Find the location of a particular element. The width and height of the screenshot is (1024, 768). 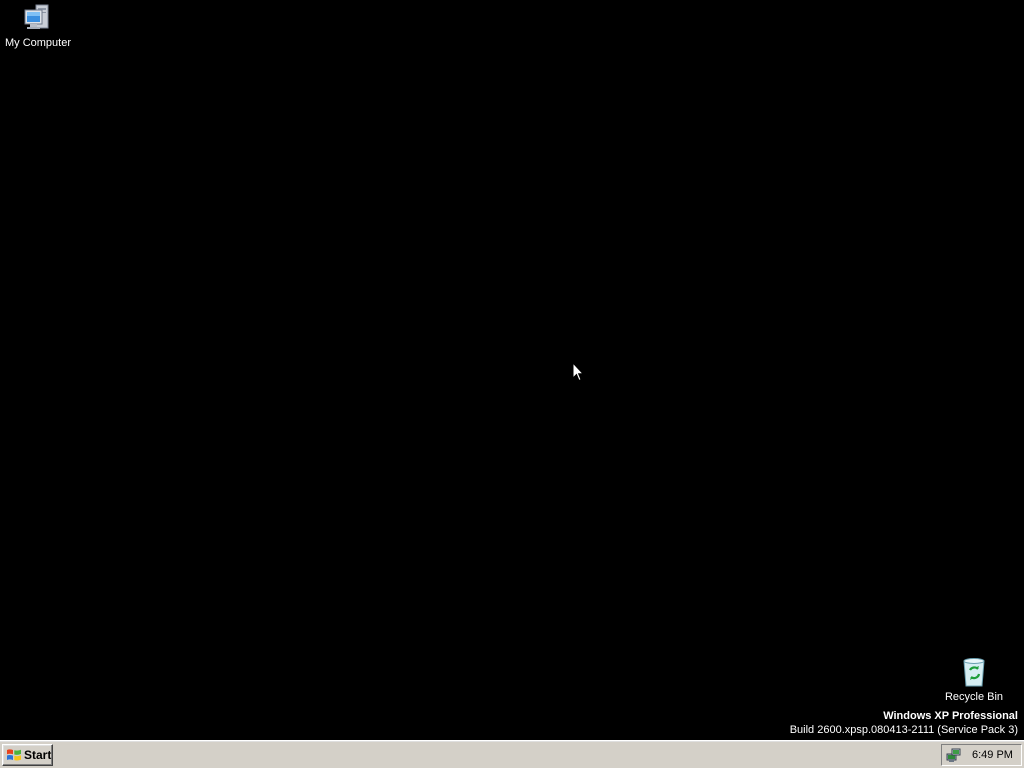

recycle-bin-icon is located at coordinates (974, 672).